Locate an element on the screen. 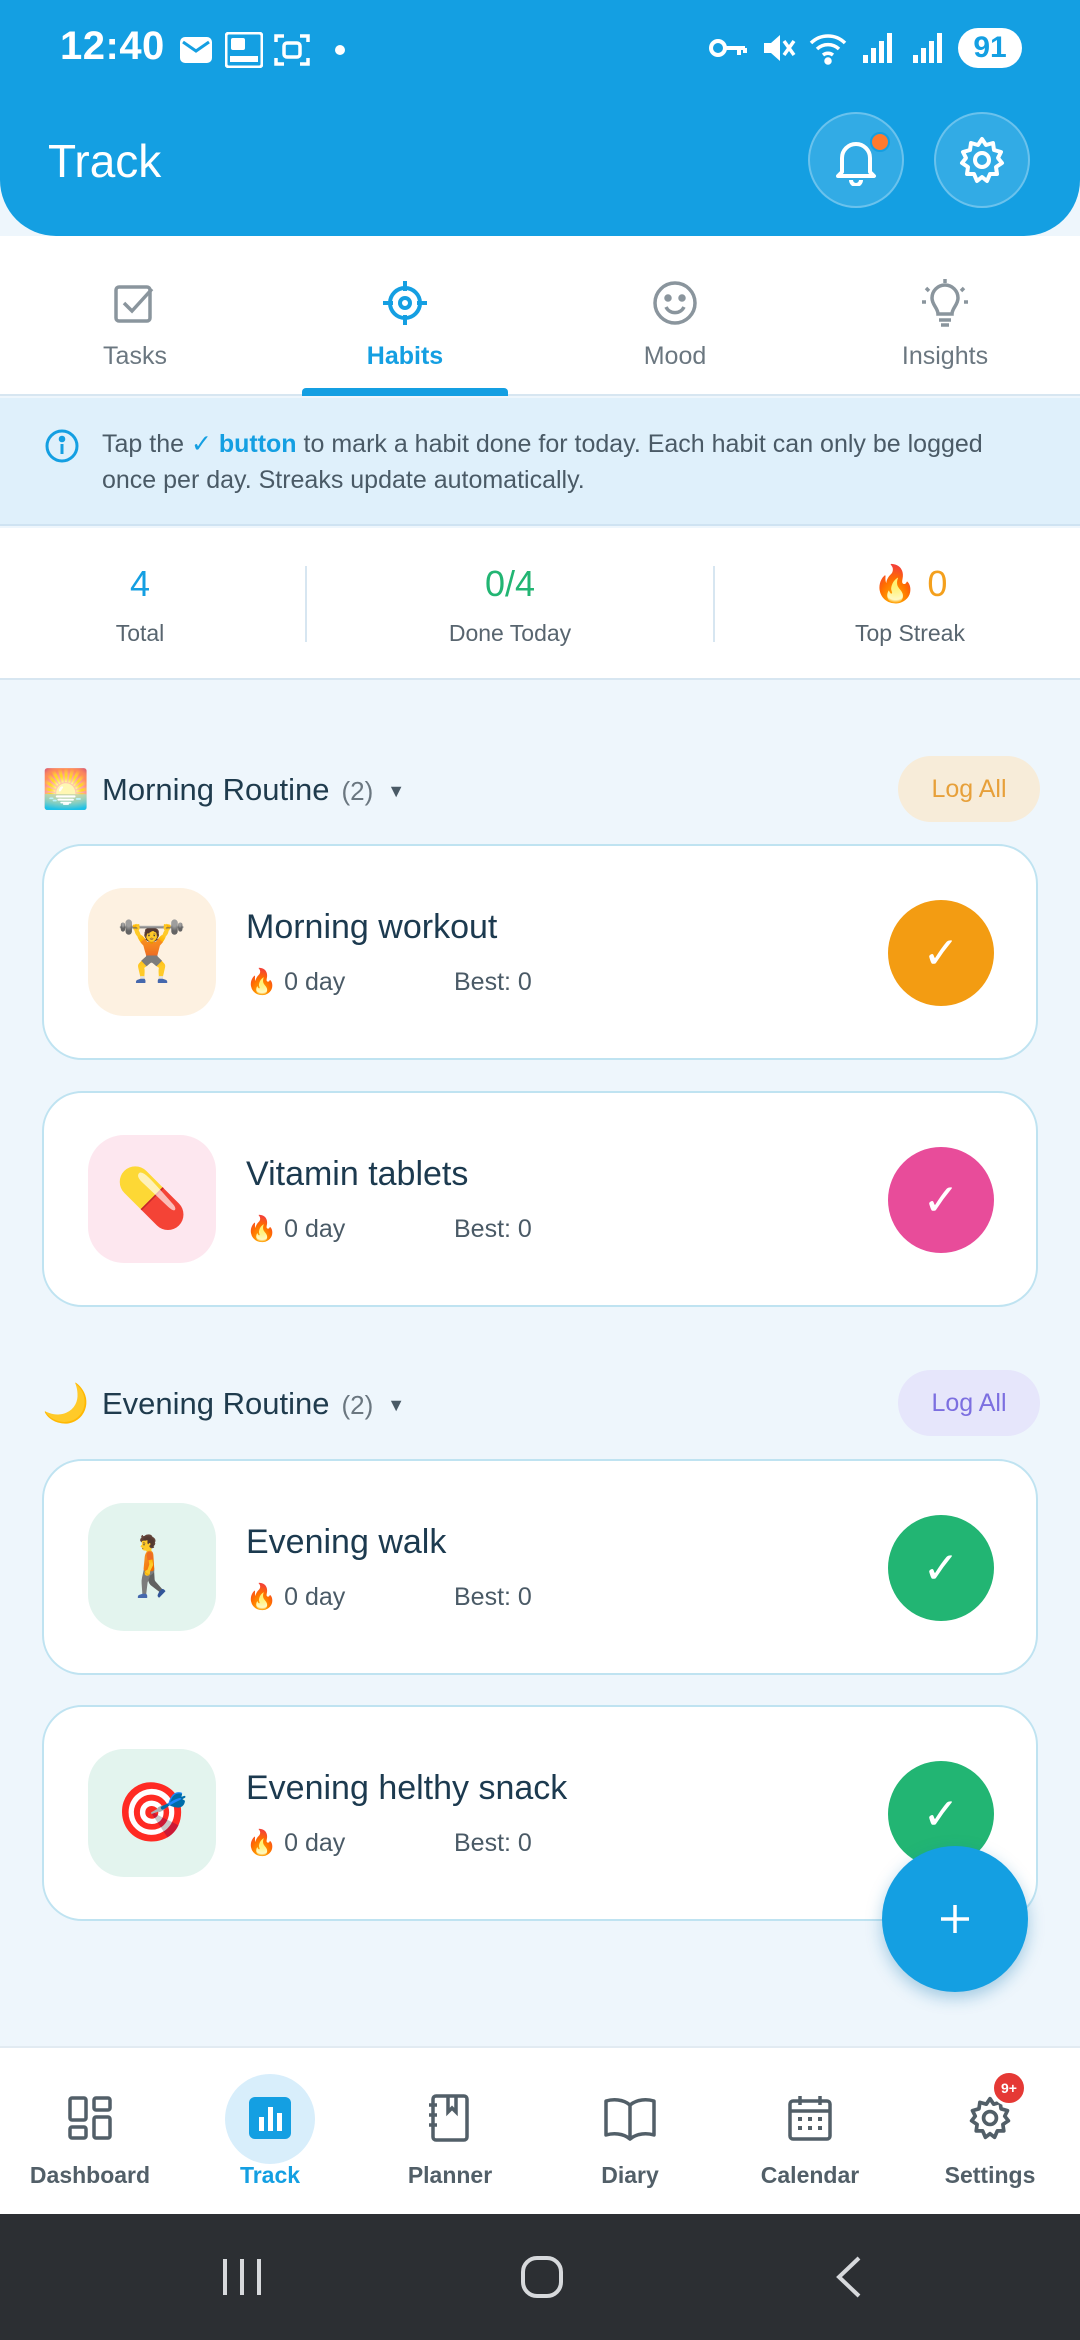 The height and width of the screenshot is (2340, 1080). dot-icon is located at coordinates (340, 50).